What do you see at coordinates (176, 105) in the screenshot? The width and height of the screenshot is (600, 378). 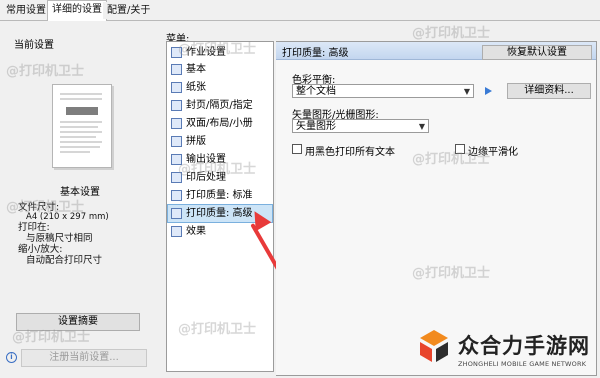 I see `cover-icon` at bounding box center [176, 105].